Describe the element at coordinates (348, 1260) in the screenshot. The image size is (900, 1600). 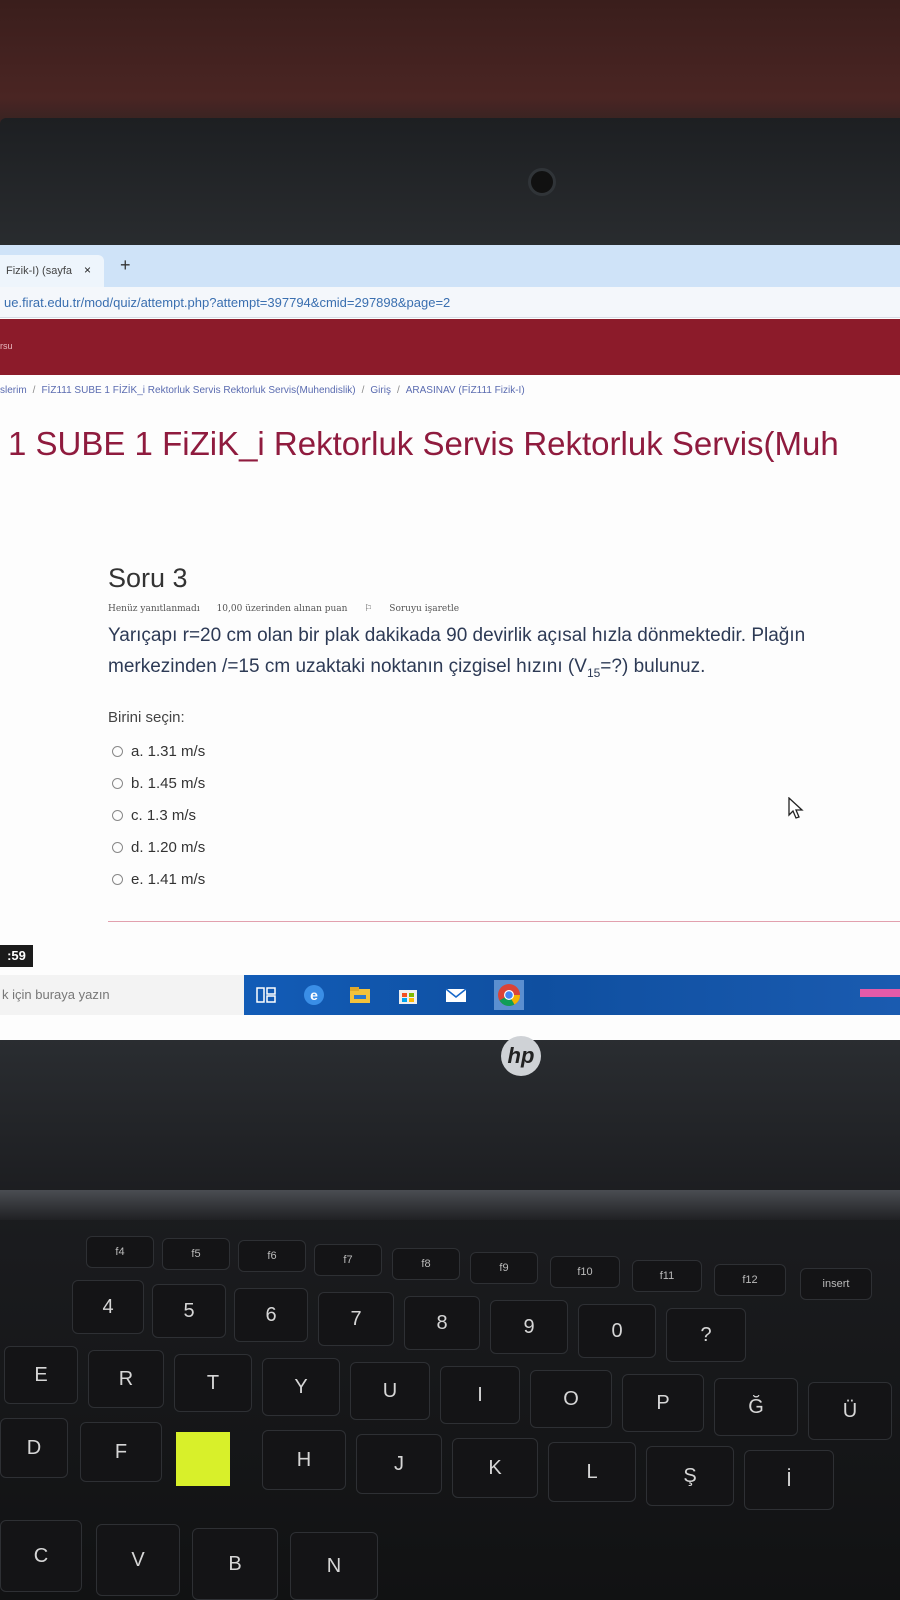
I see `key-f7: f7` at that location.